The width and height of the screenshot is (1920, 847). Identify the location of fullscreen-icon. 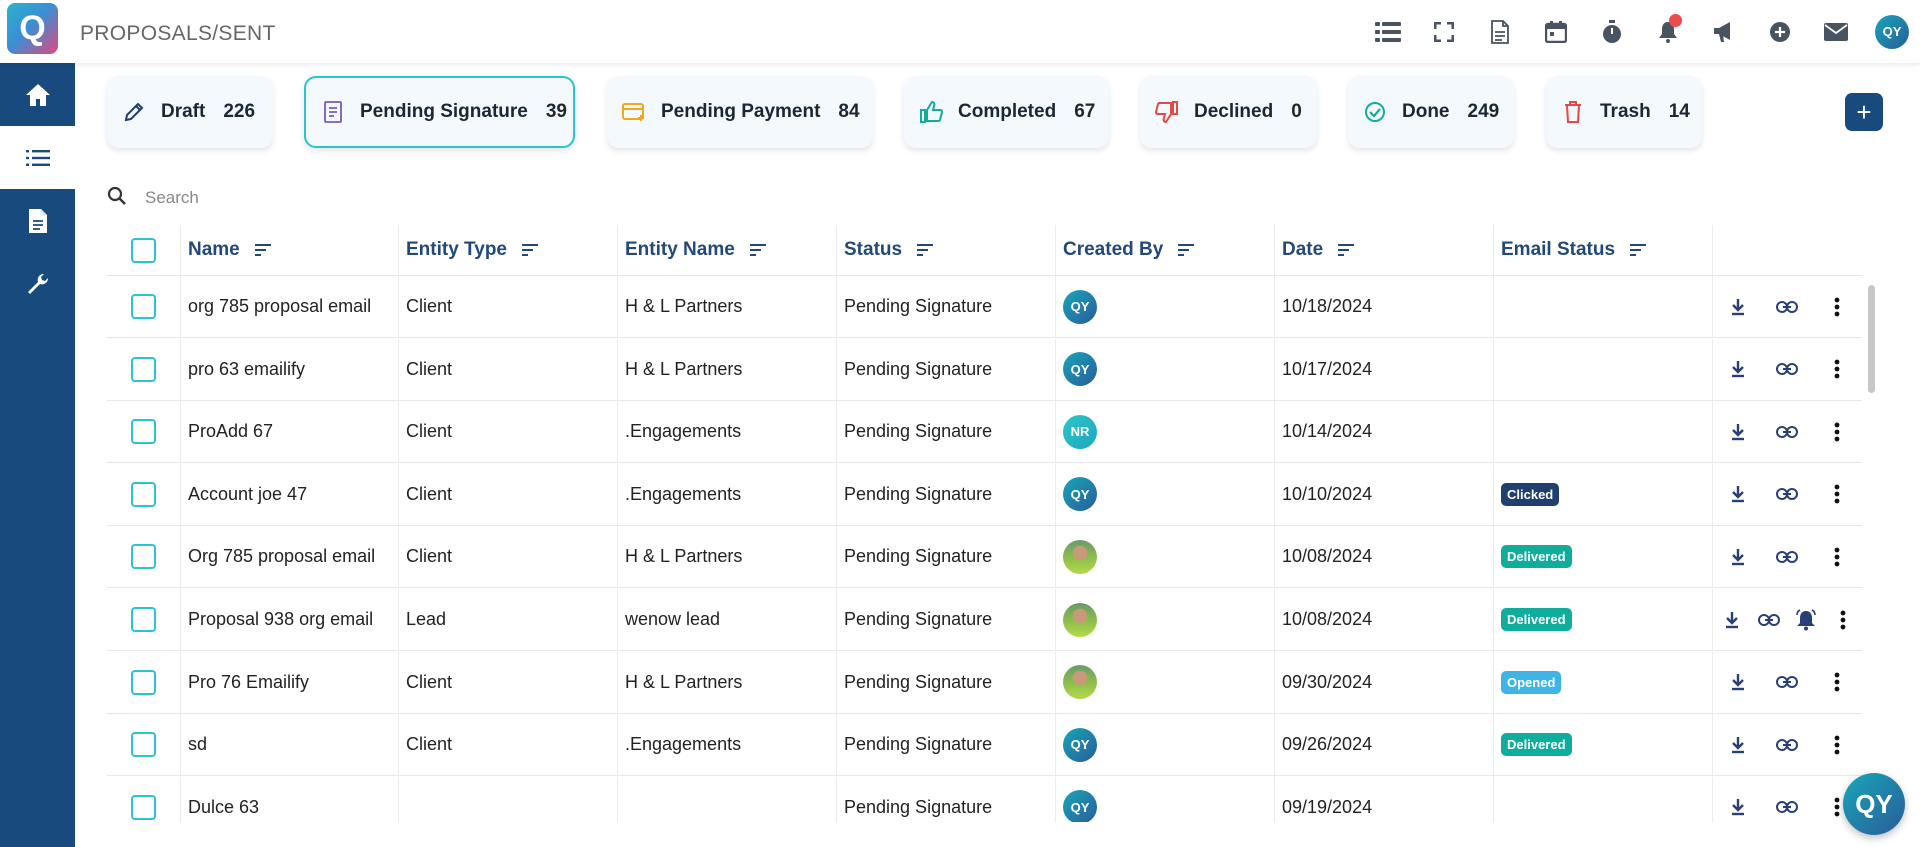
(1444, 31).